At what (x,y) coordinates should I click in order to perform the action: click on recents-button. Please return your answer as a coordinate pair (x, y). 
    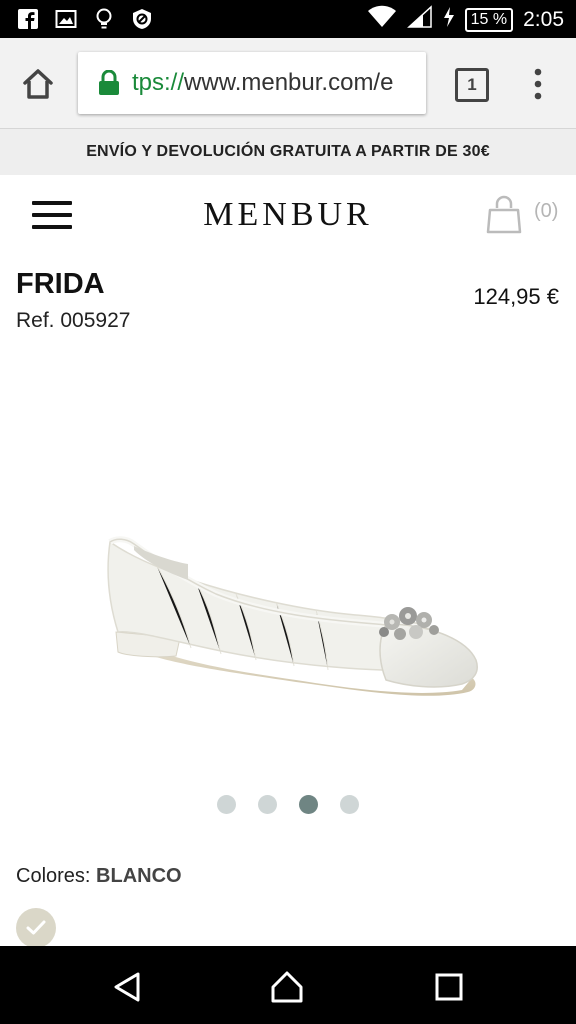
    Looking at the image, I should click on (449, 987).